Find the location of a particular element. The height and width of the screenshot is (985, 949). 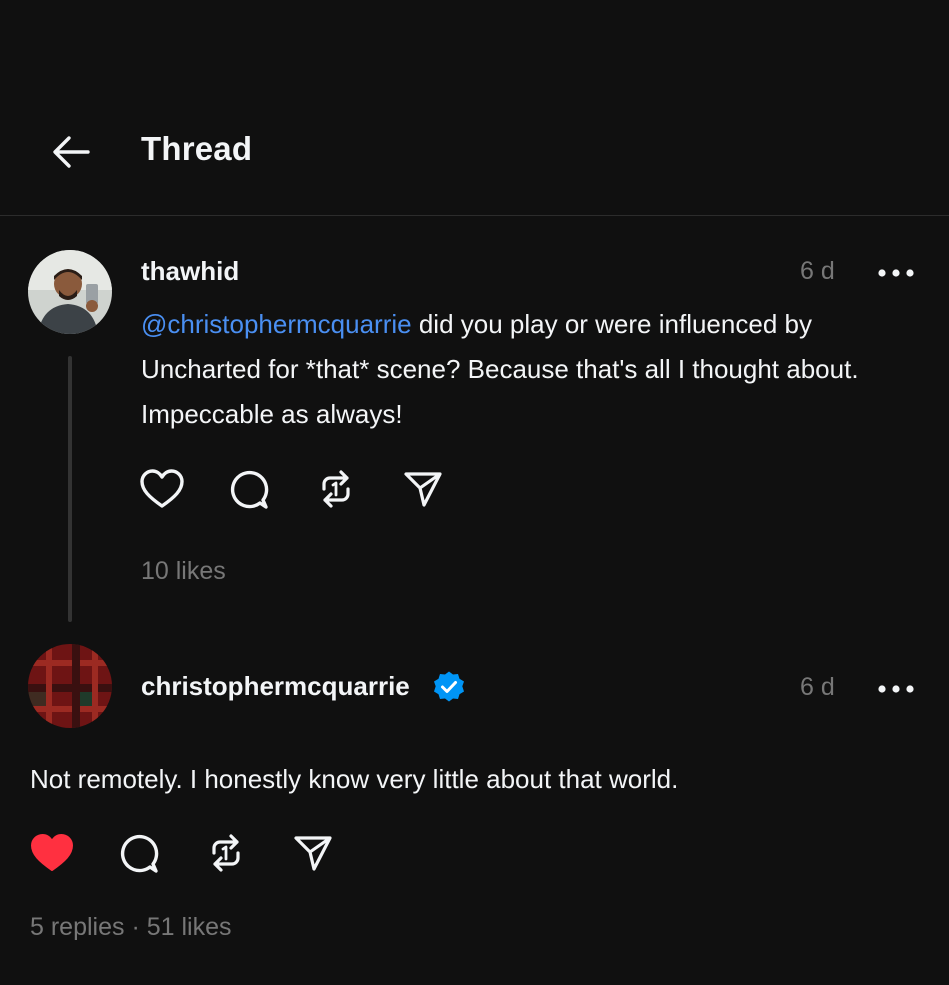

arrow-left-icon is located at coordinates (71, 152).